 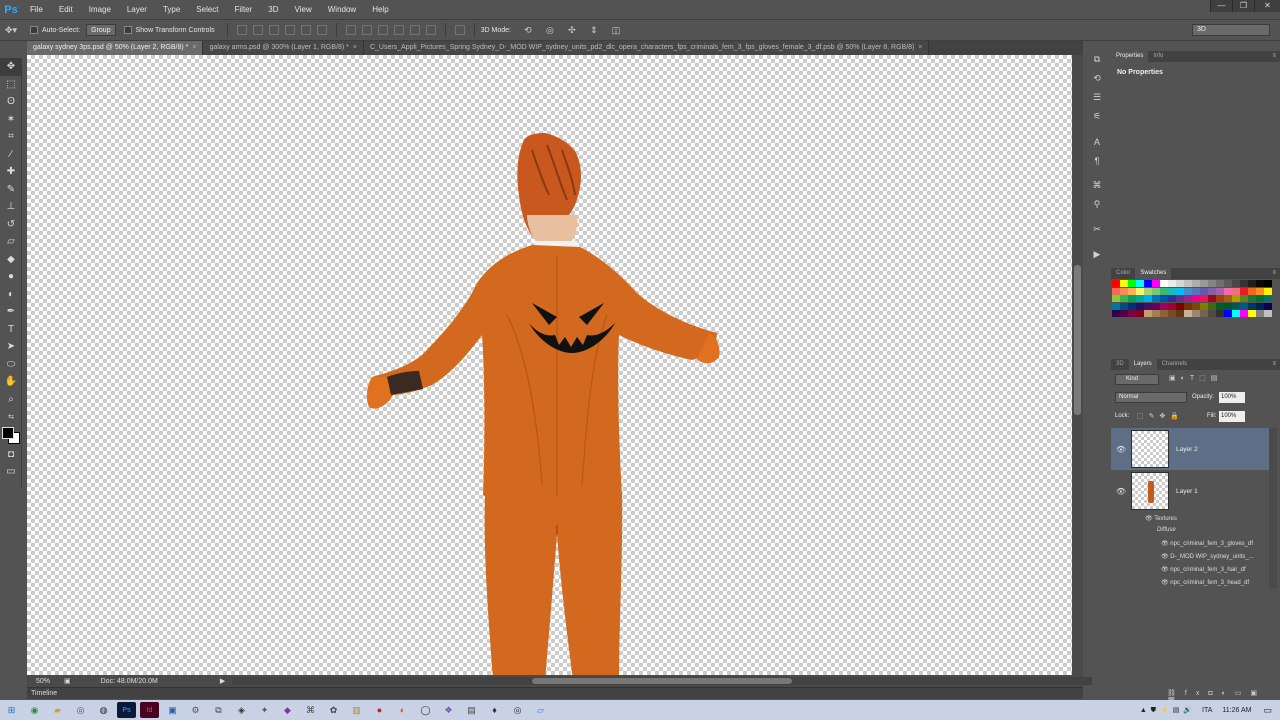 What do you see at coordinates (48, 681) in the screenshot?
I see `zoom-level: 50%` at bounding box center [48, 681].